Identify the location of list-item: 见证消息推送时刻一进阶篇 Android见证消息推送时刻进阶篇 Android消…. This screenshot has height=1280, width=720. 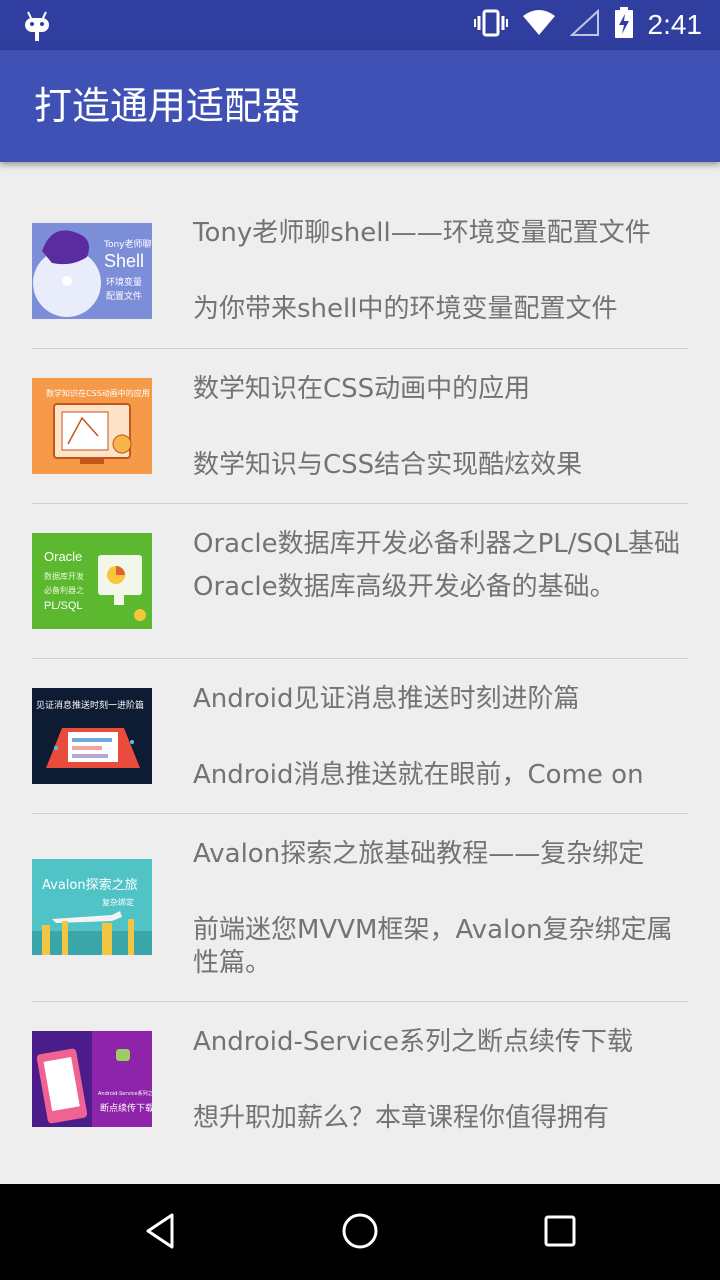
(360, 736).